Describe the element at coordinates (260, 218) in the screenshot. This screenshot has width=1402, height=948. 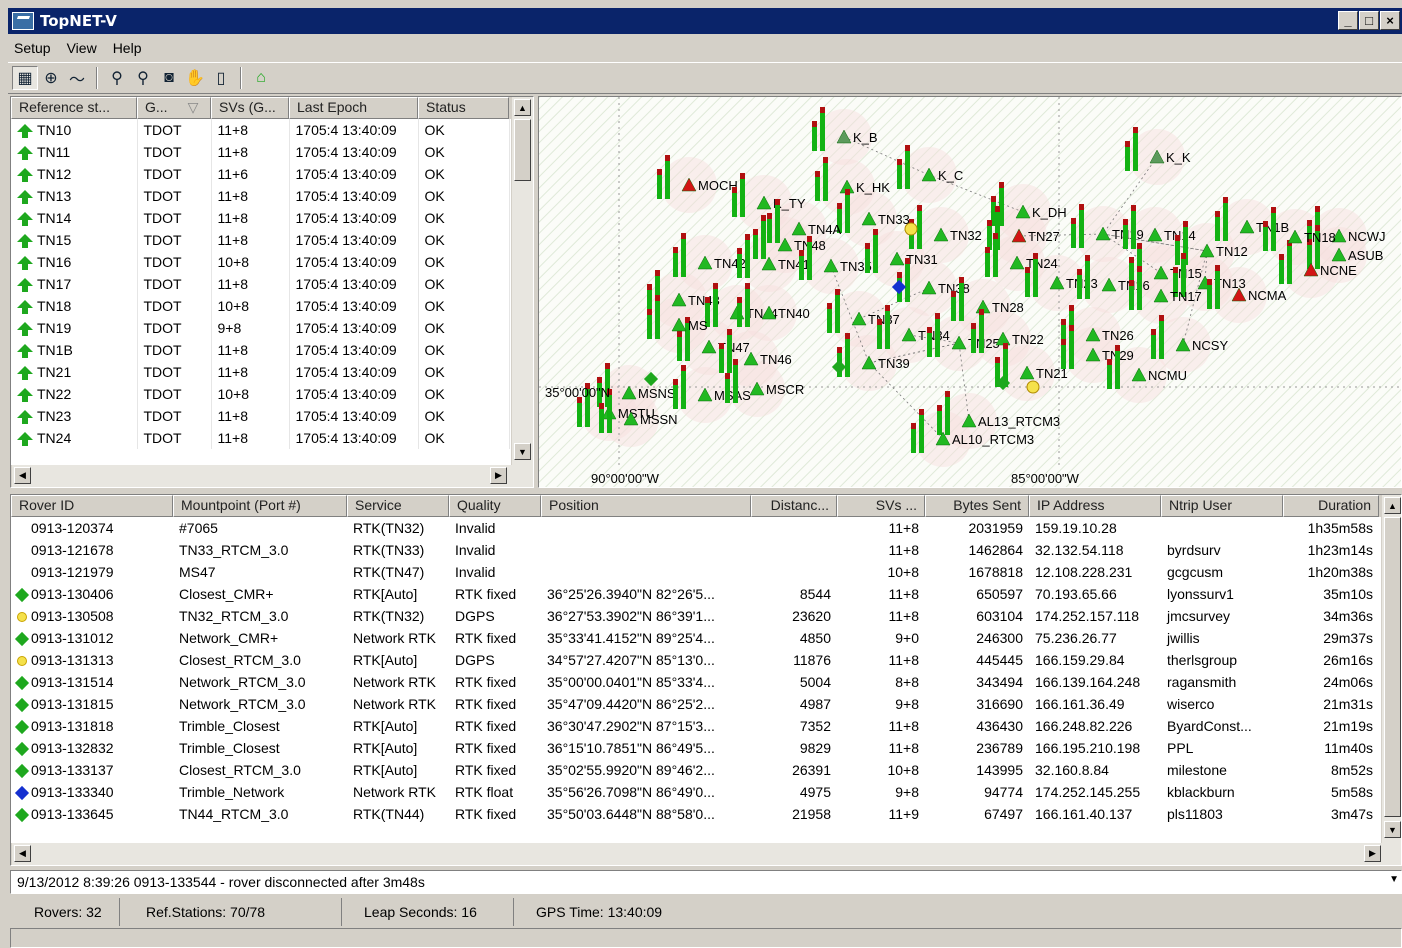
I see `reference-row: TN14 TDOT 11+8 1705:4 13:40:09 OK` at that location.